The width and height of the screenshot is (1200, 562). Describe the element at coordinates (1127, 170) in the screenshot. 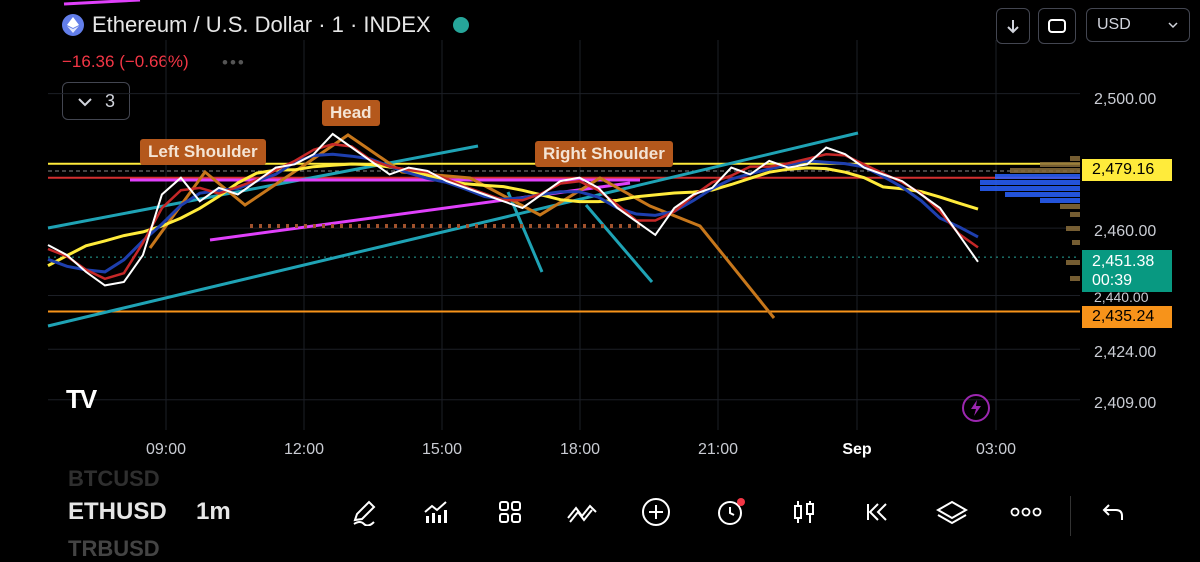

I see `level-tag-yellow: 2,479.16` at that location.